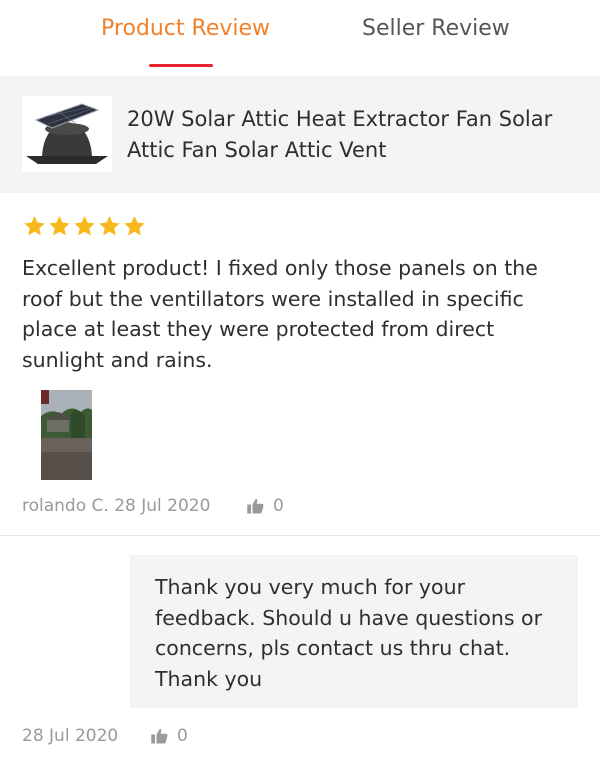 The width and height of the screenshot is (600, 759). What do you see at coordinates (182, 736) in the screenshot?
I see `seller-reply-like-count: 0` at bounding box center [182, 736].